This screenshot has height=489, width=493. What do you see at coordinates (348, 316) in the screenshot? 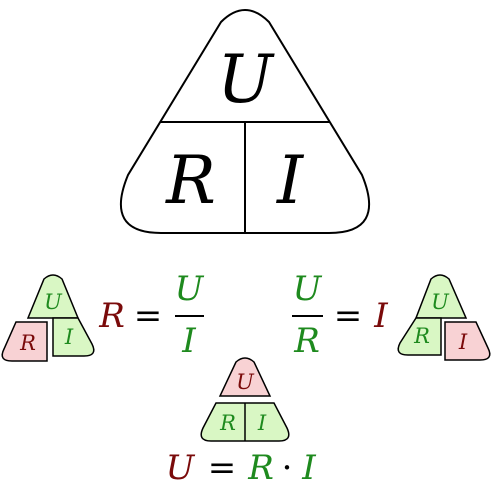
I see `formula-i-eq: =` at bounding box center [348, 316].